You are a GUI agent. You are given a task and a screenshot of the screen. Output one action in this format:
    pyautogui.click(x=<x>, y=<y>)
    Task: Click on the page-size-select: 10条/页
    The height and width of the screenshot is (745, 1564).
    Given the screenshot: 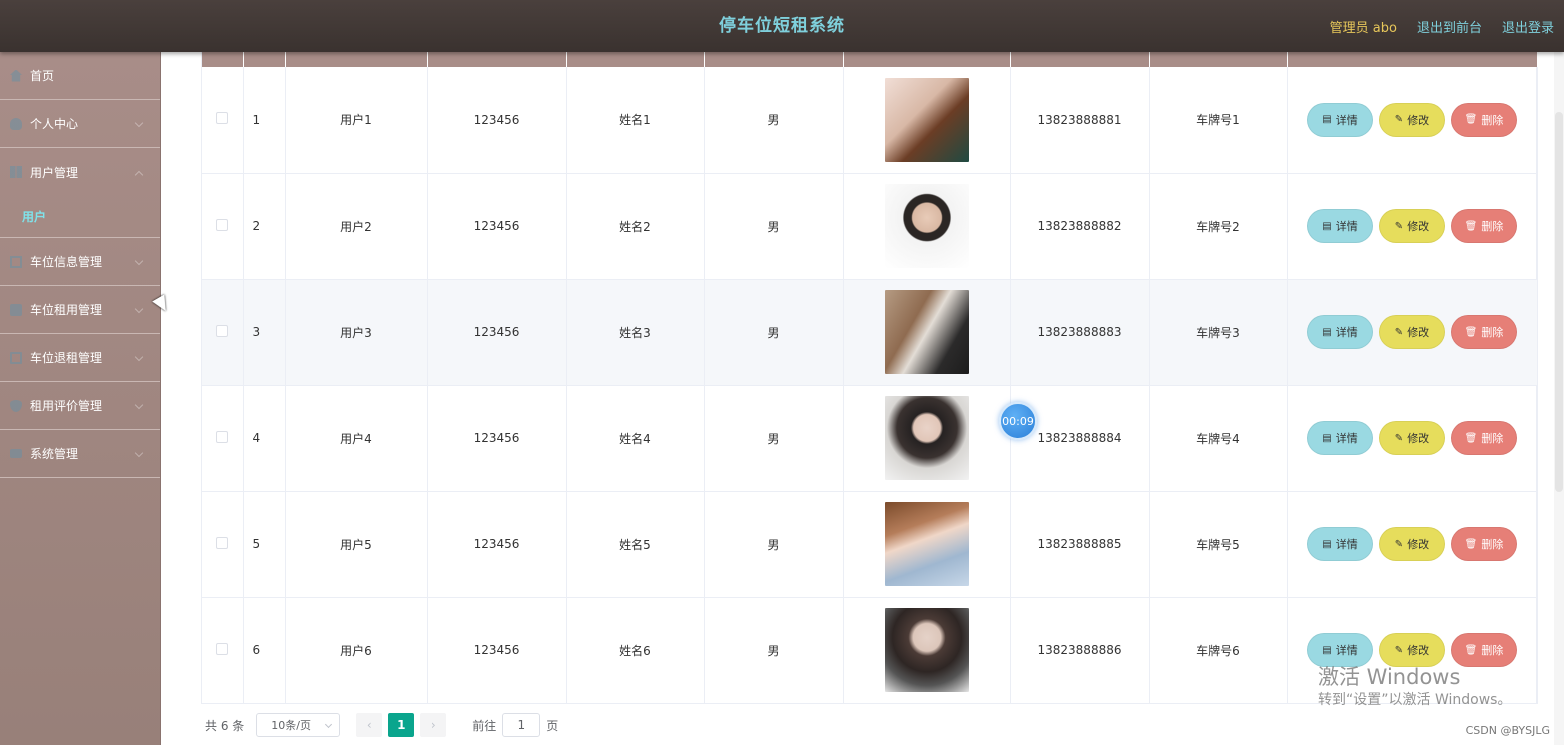 What is the action you would take?
    pyautogui.click(x=298, y=725)
    